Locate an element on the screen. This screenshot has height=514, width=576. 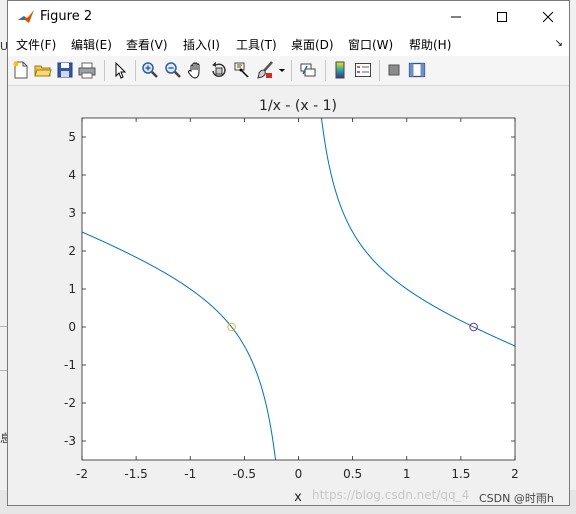
minimize-button is located at coordinates (456, 16).